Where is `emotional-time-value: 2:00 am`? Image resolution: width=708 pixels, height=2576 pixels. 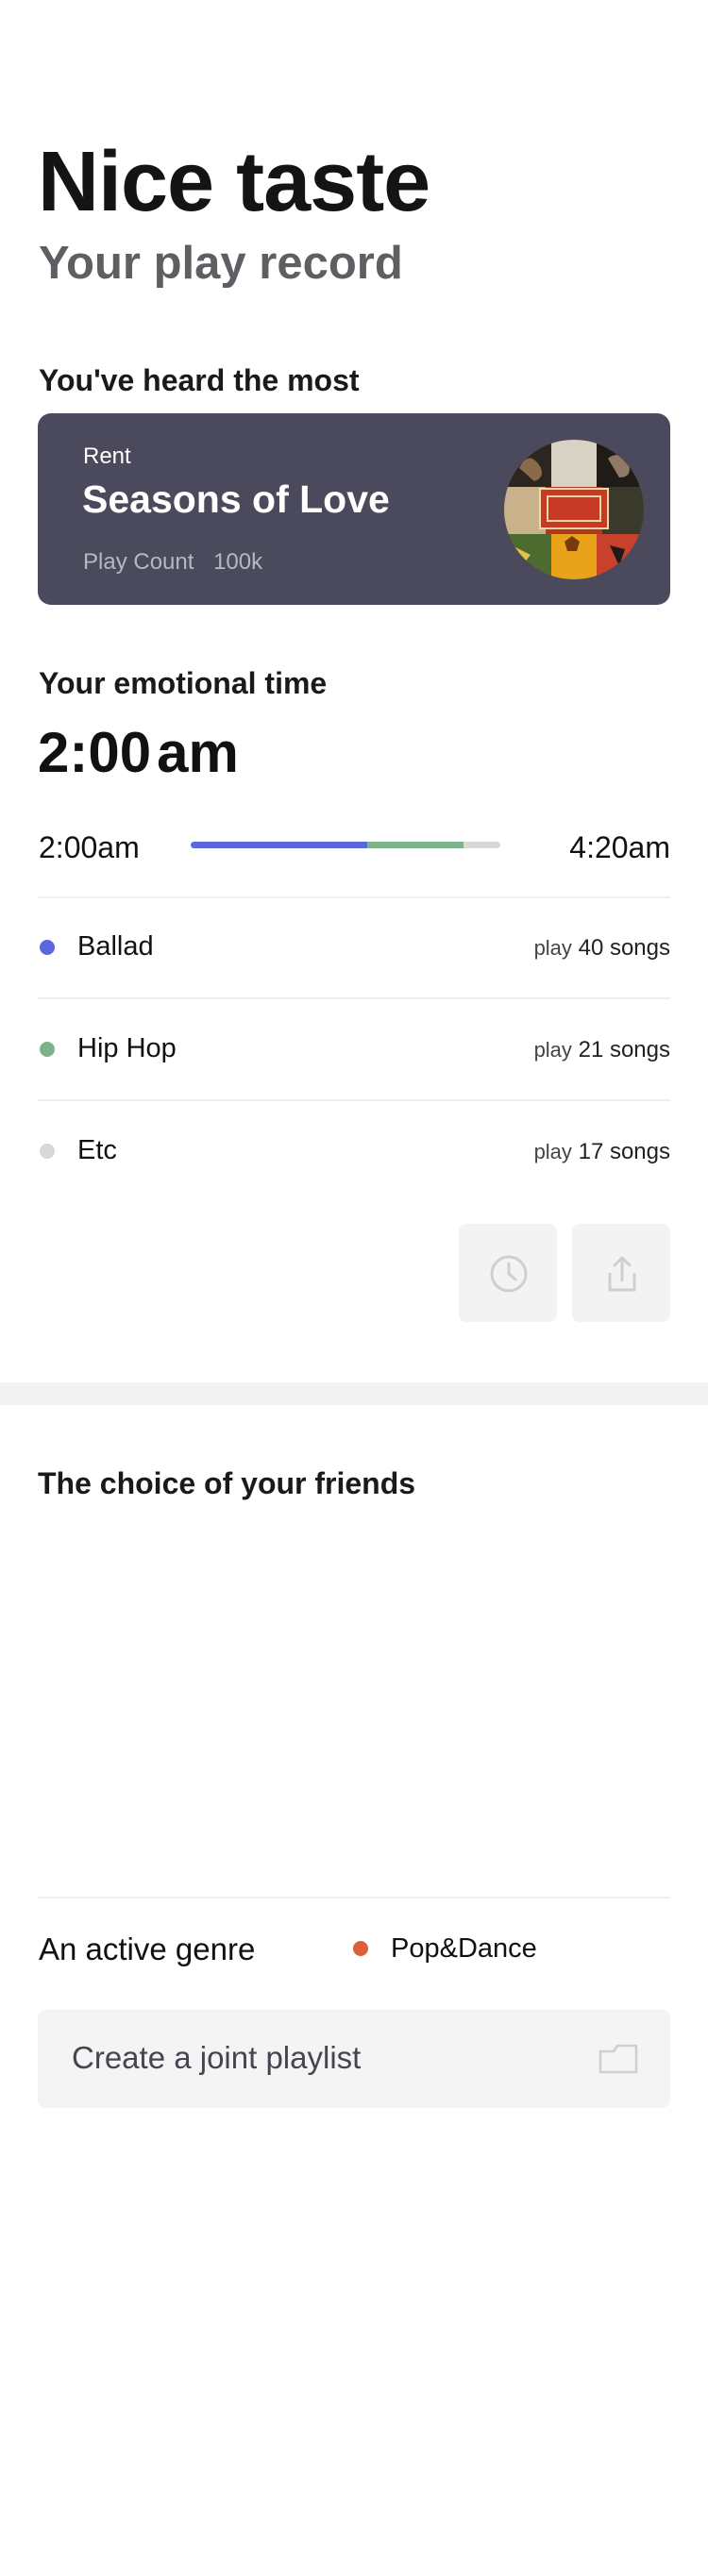
emotional-time-value: 2:00 am is located at coordinates (138, 753).